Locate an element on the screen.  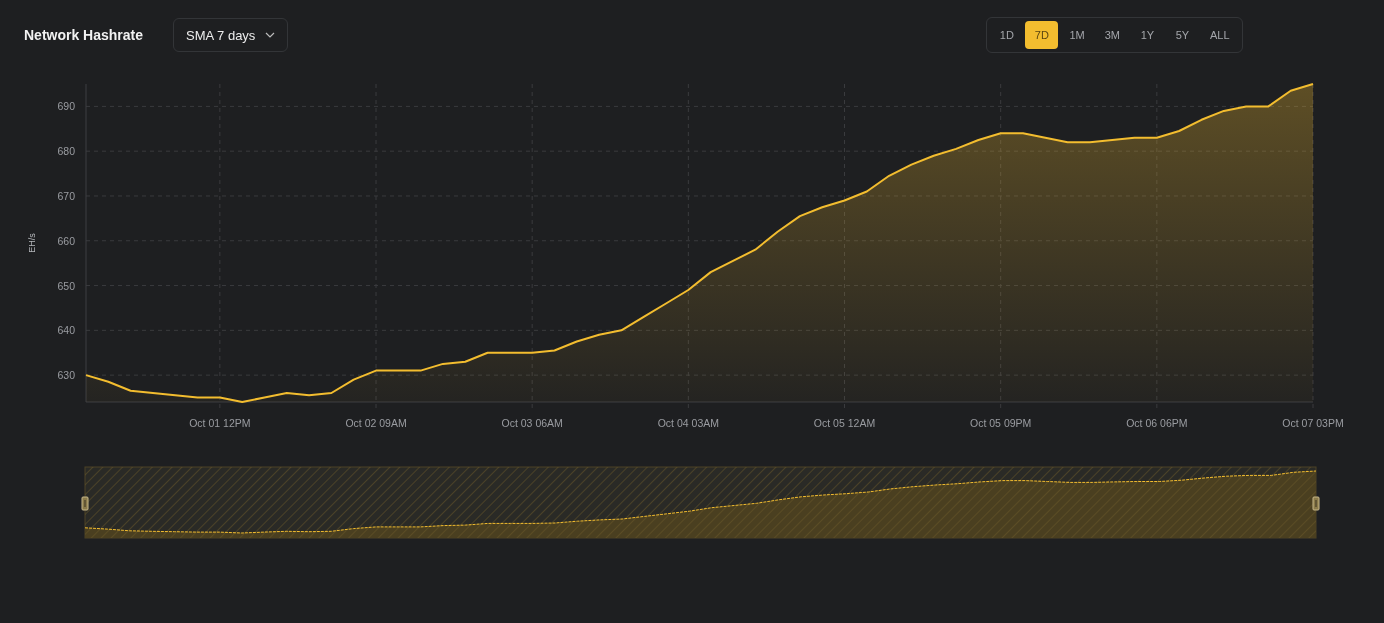
x-tick-label: Oct 07 03PM is located at coordinates (1313, 423).